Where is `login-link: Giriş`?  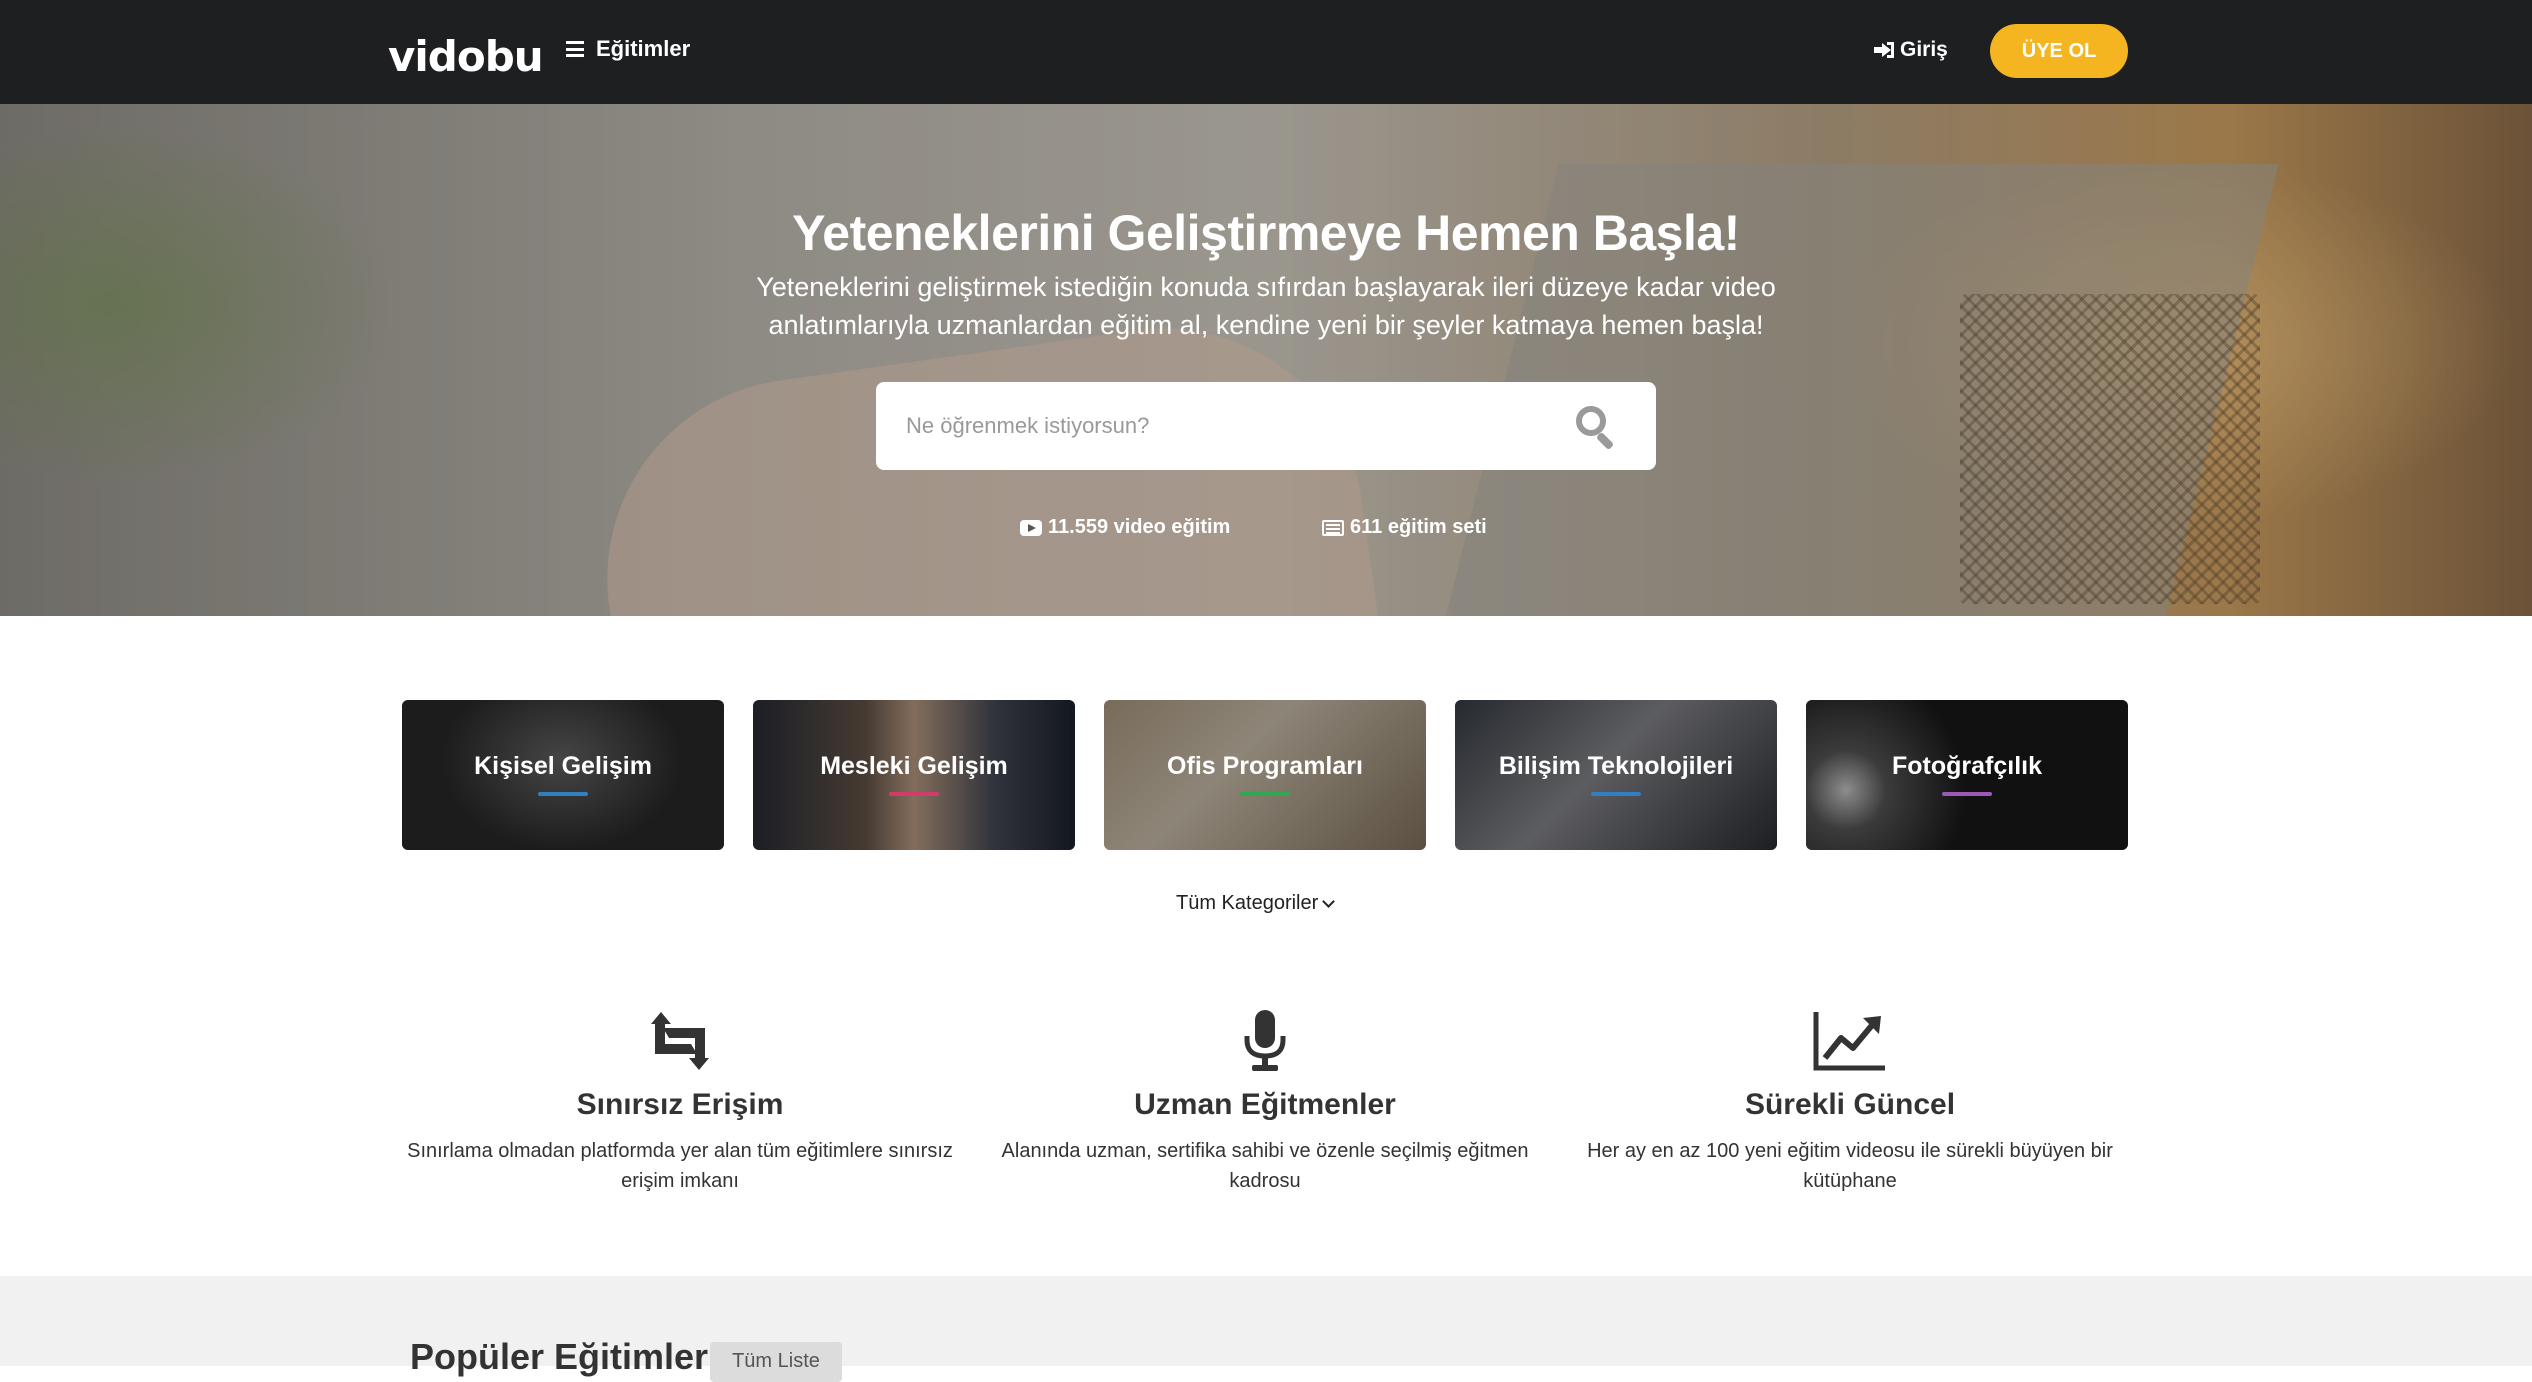 login-link: Giriş is located at coordinates (1911, 50).